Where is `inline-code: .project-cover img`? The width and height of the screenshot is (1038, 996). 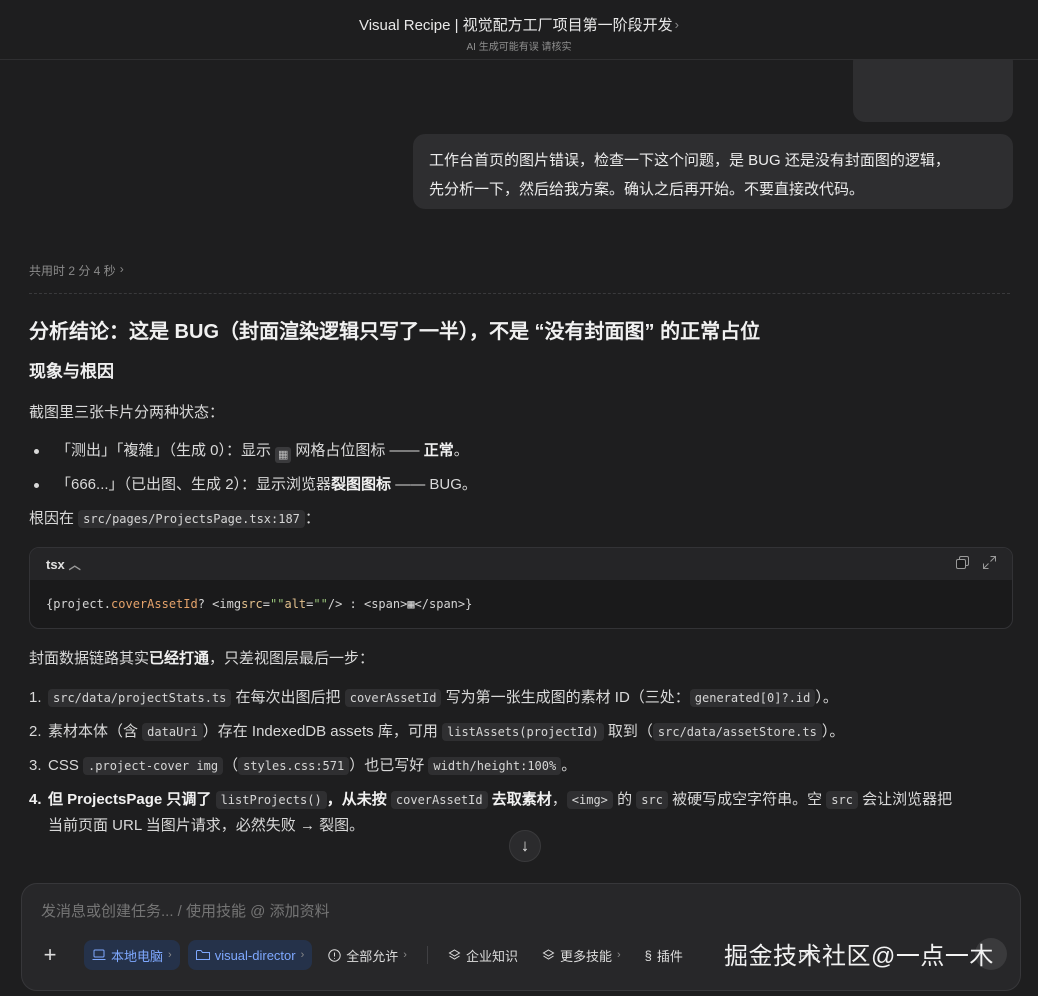
inline-code: .project-cover img is located at coordinates (153, 766).